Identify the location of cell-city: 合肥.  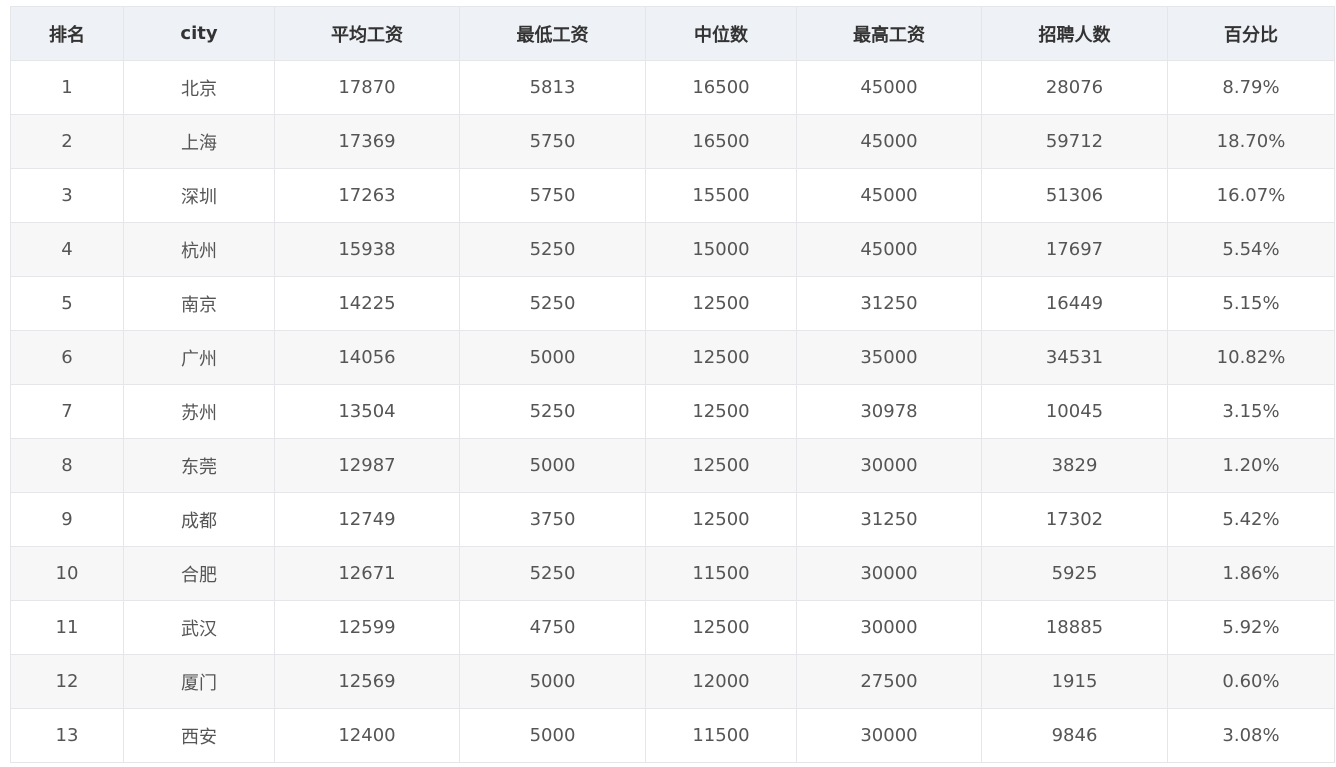
(199, 573).